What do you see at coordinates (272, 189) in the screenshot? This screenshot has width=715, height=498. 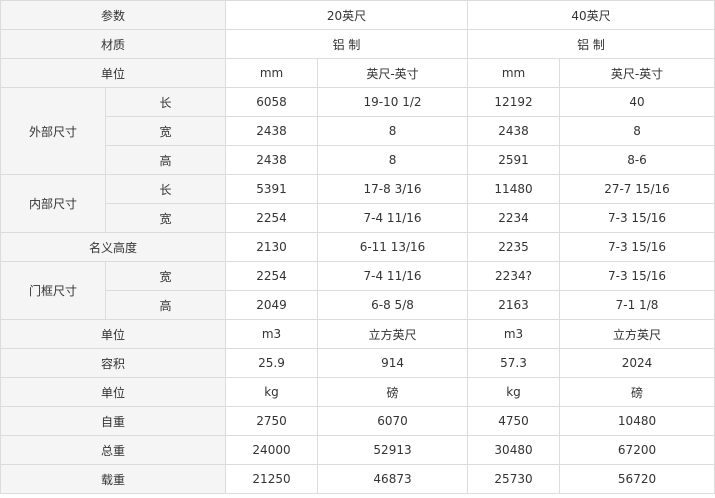 I see `table-cell: 5391` at bounding box center [272, 189].